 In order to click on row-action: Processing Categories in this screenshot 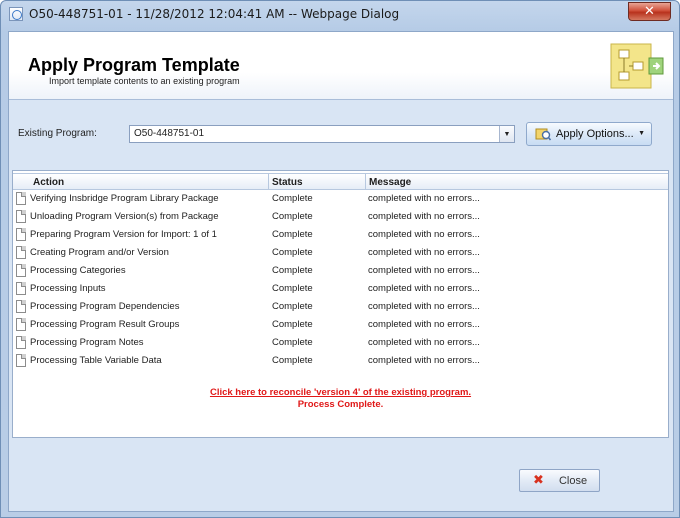, I will do `click(78, 270)`.